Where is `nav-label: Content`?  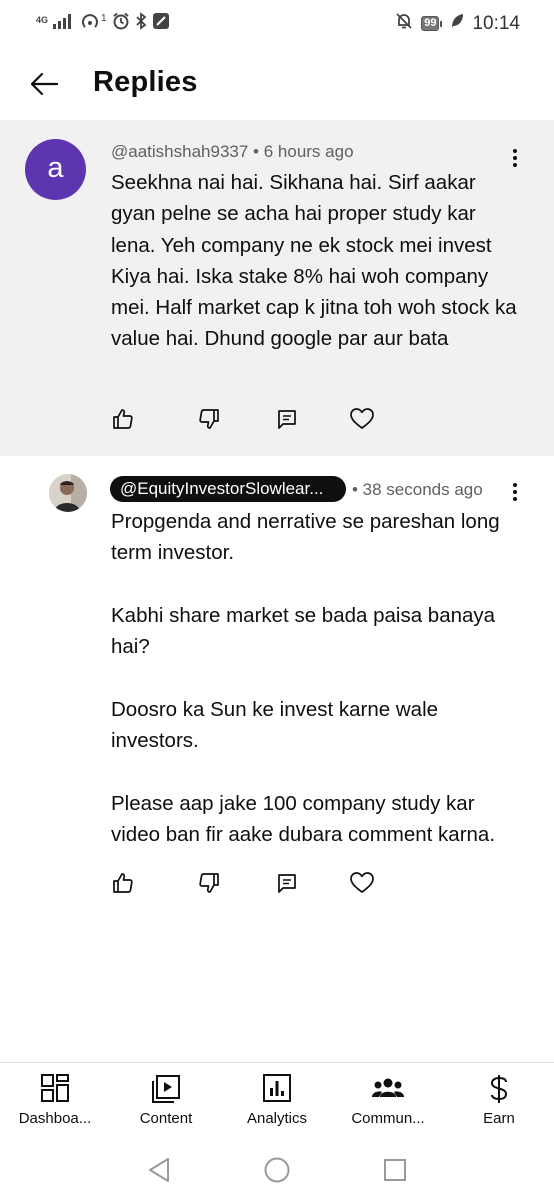 nav-label: Content is located at coordinates (166, 1118).